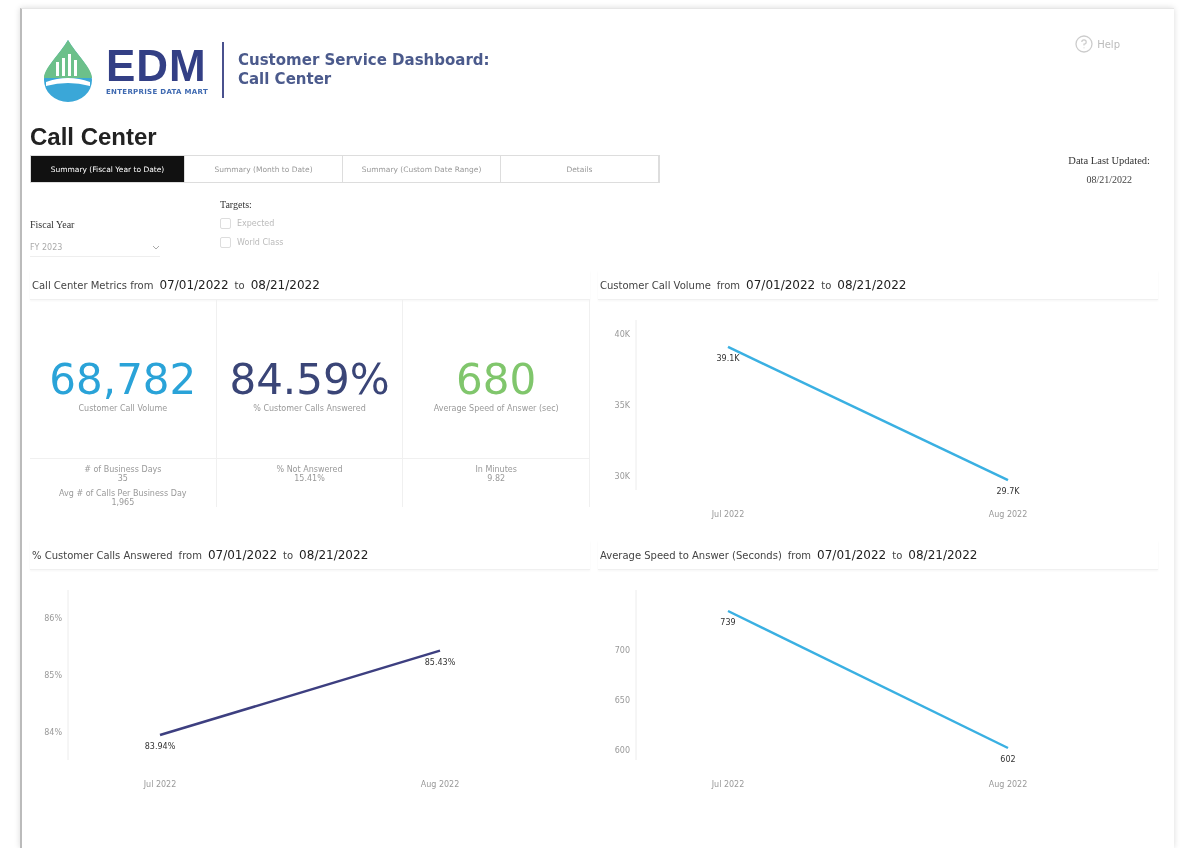 The width and height of the screenshot is (1184, 860). Describe the element at coordinates (236, 204) in the screenshot. I see `filter-label: Targets:` at that location.